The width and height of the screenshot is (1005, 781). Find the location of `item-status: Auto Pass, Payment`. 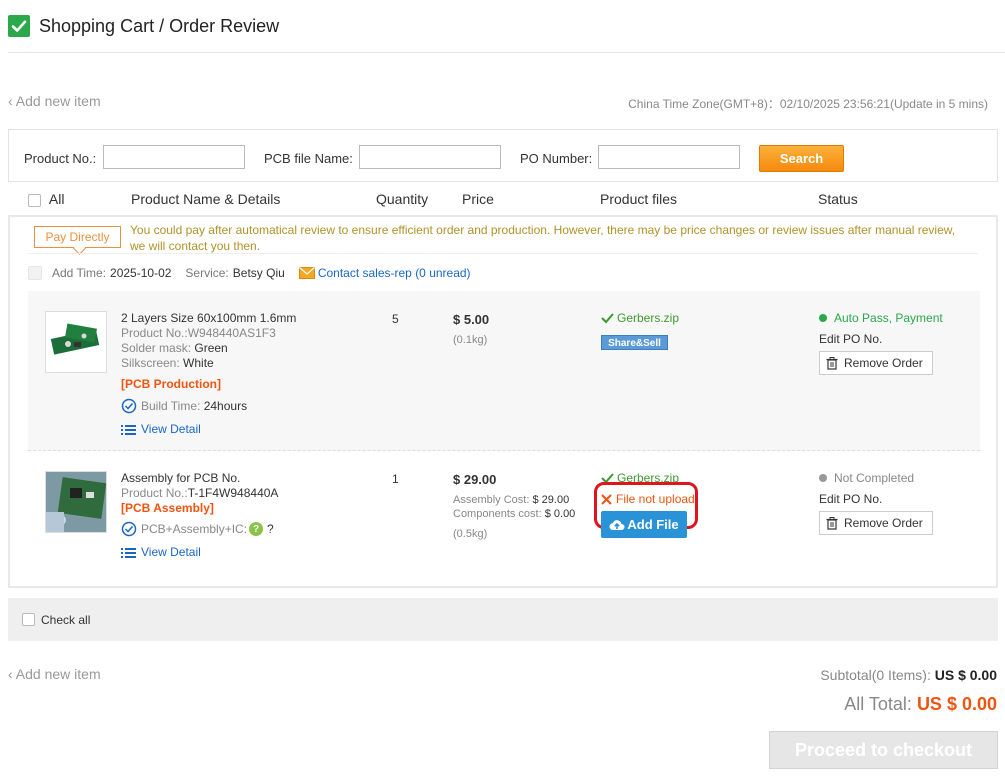

item-status: Auto Pass, Payment is located at coordinates (881, 318).